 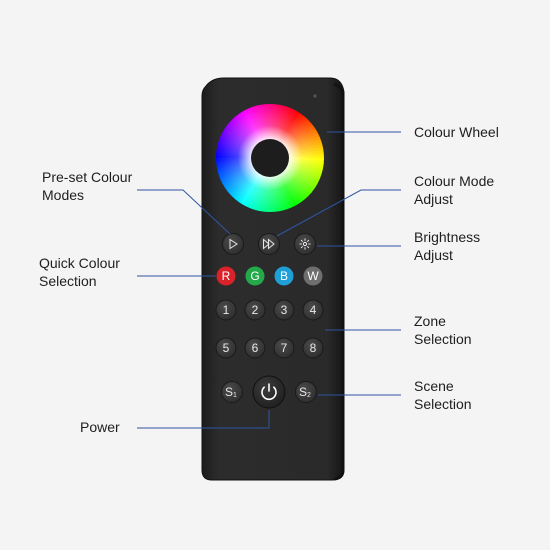 I want to click on power-button, so click(x=269, y=392).